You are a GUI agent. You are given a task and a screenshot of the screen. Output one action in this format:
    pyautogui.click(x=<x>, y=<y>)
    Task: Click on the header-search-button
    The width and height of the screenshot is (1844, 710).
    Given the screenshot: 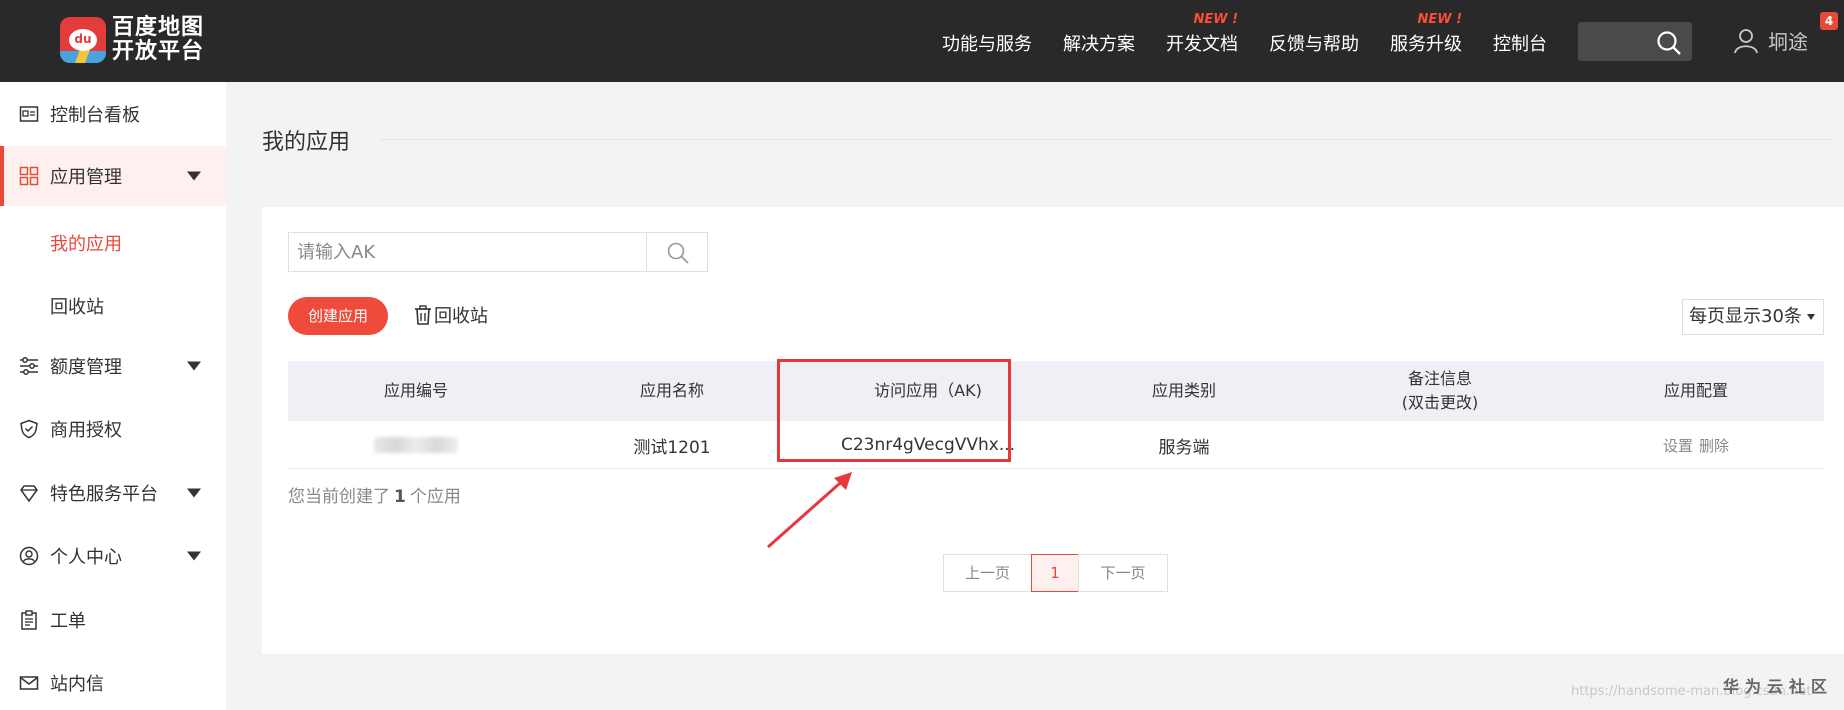 What is the action you would take?
    pyautogui.click(x=1635, y=41)
    